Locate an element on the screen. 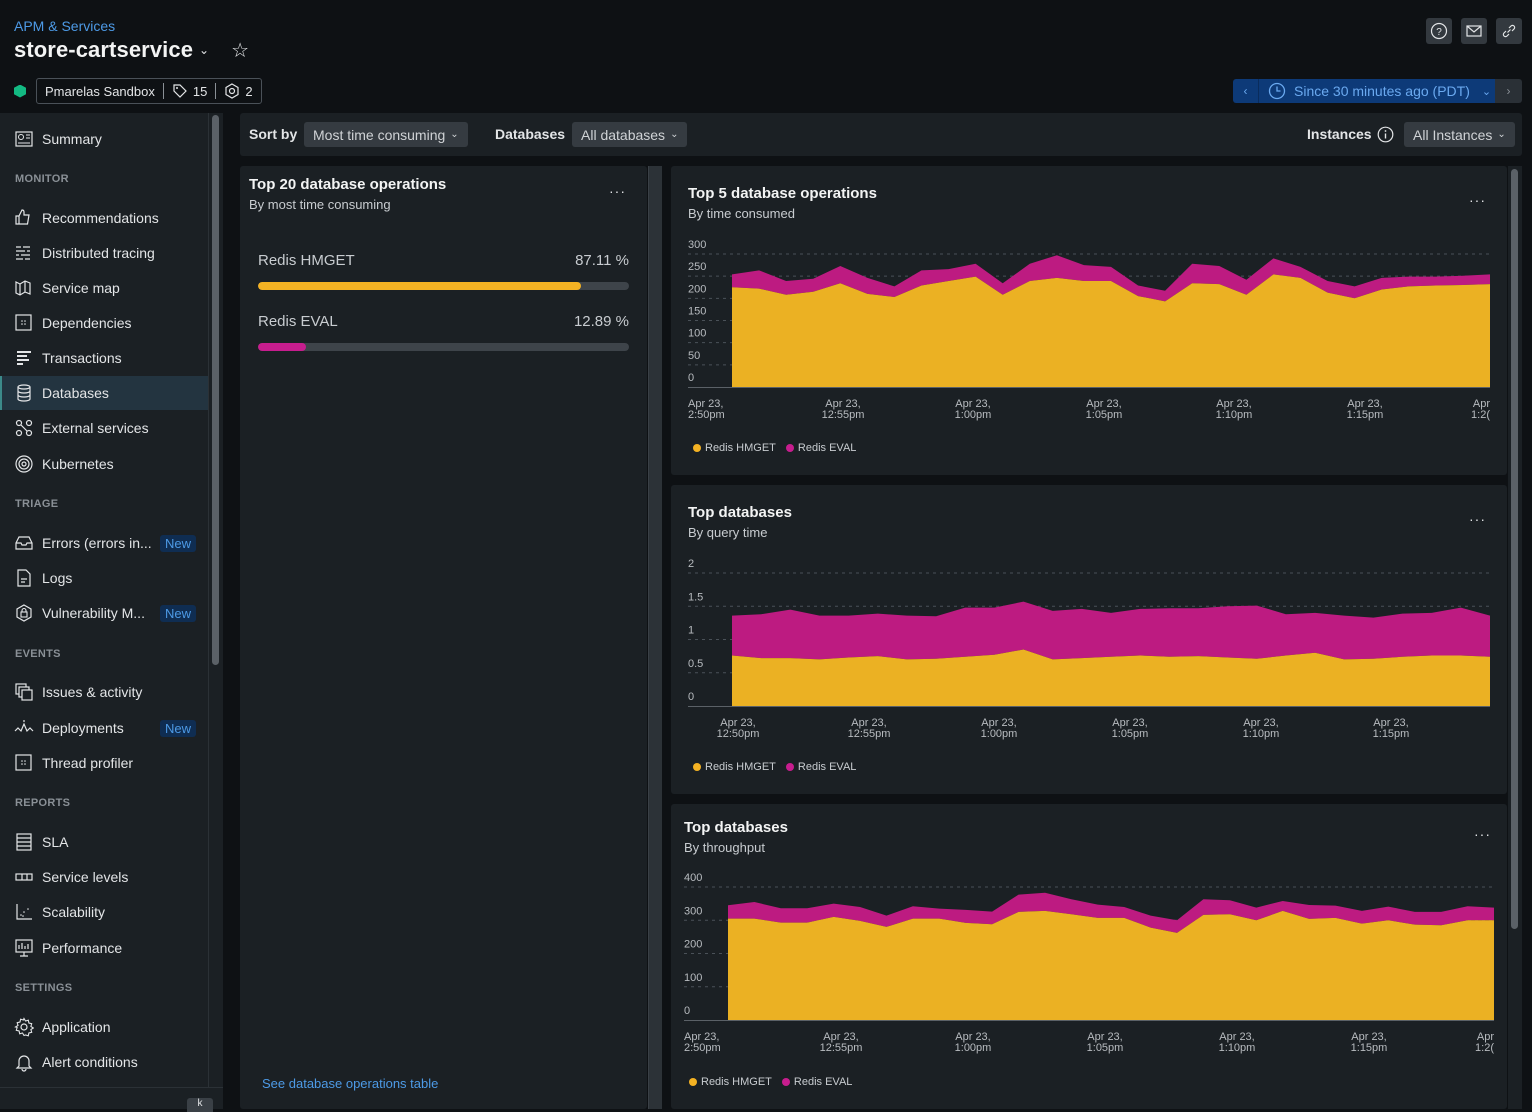  sidebar-item-transactions: Transactions is located at coordinates (104, 358).